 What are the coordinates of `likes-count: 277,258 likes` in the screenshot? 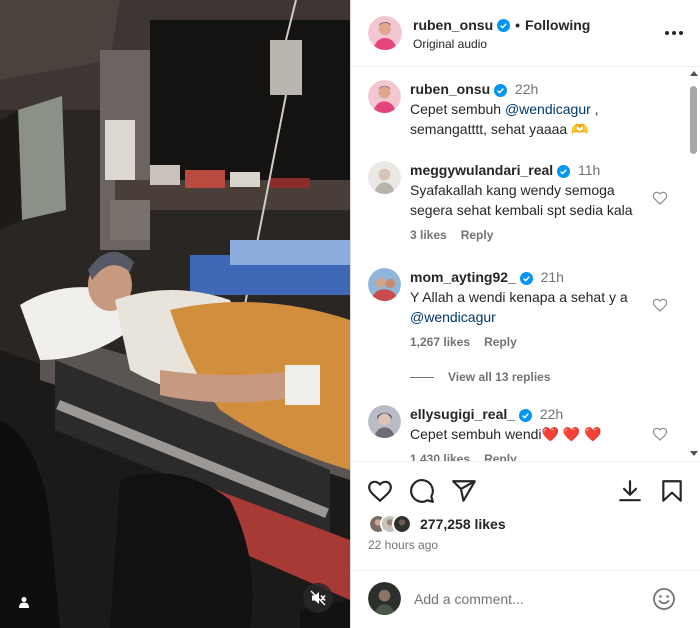 It's located at (463, 524).